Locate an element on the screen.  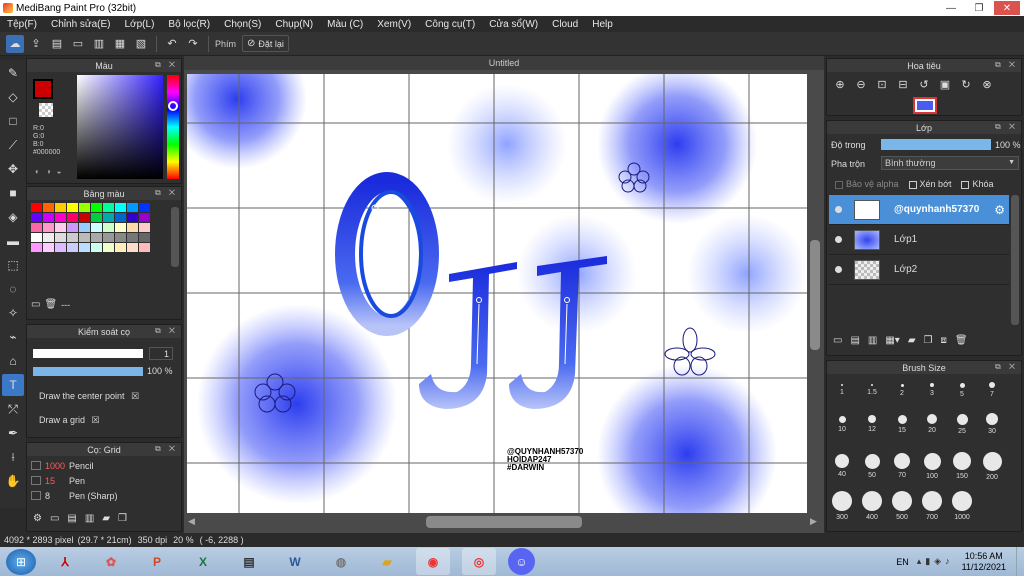
app-figure-icon: ✿ is located at coordinates (111, 561).